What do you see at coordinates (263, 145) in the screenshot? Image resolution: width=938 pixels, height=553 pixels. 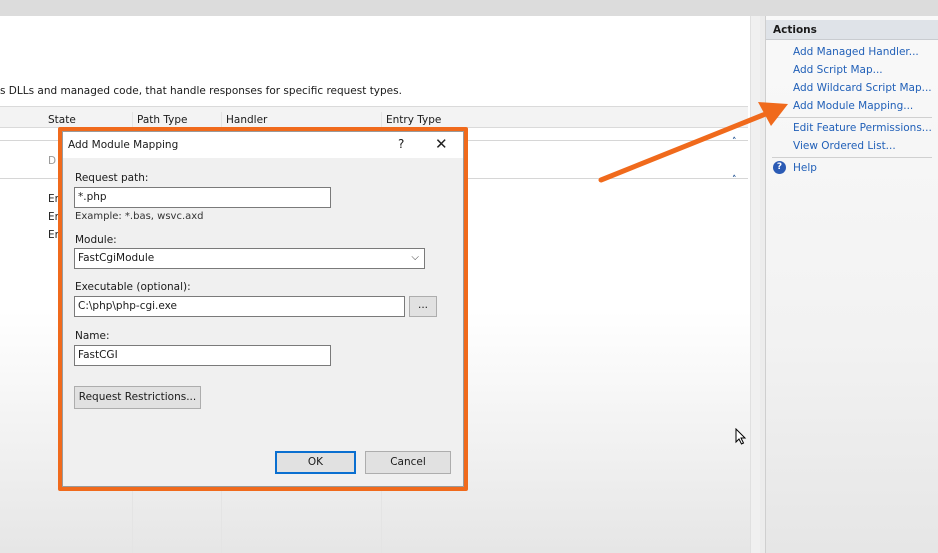 I see `dialog-title-bar: Add Module Mapping ? ✕` at bounding box center [263, 145].